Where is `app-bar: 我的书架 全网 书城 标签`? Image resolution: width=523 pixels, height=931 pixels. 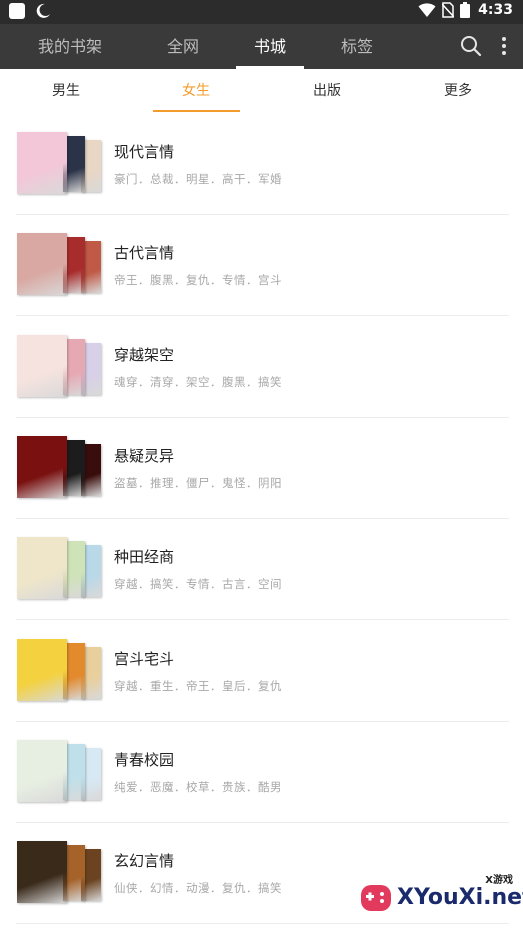
app-bar: 我的书架 全网 书城 标签 is located at coordinates (261, 46).